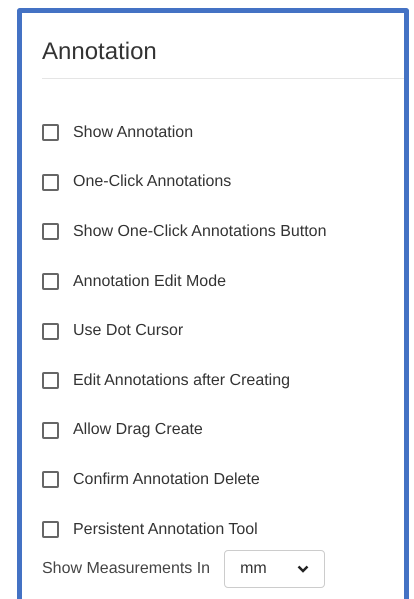 This screenshot has height=599, width=414. I want to click on checkbox-label: Persistent Annotation Tool, so click(165, 530).